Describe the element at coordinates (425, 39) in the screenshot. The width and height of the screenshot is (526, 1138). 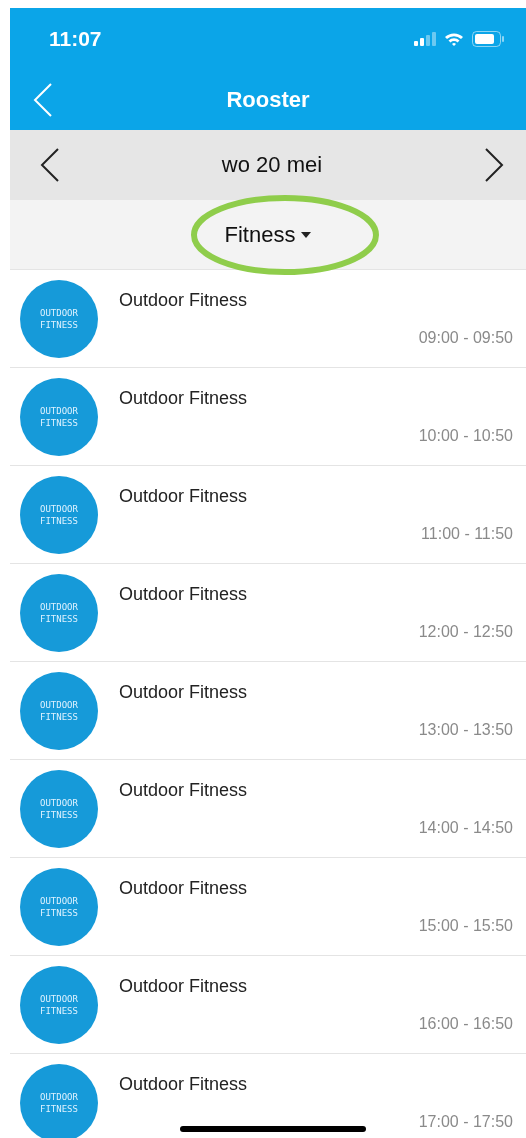
I see `signal-icon` at that location.